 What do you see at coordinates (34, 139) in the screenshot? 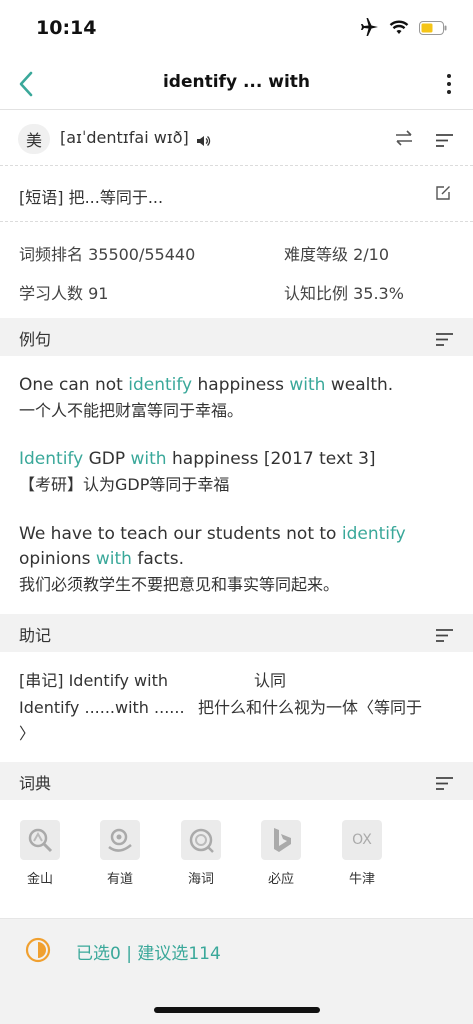
I see `accent-badge: 美` at bounding box center [34, 139].